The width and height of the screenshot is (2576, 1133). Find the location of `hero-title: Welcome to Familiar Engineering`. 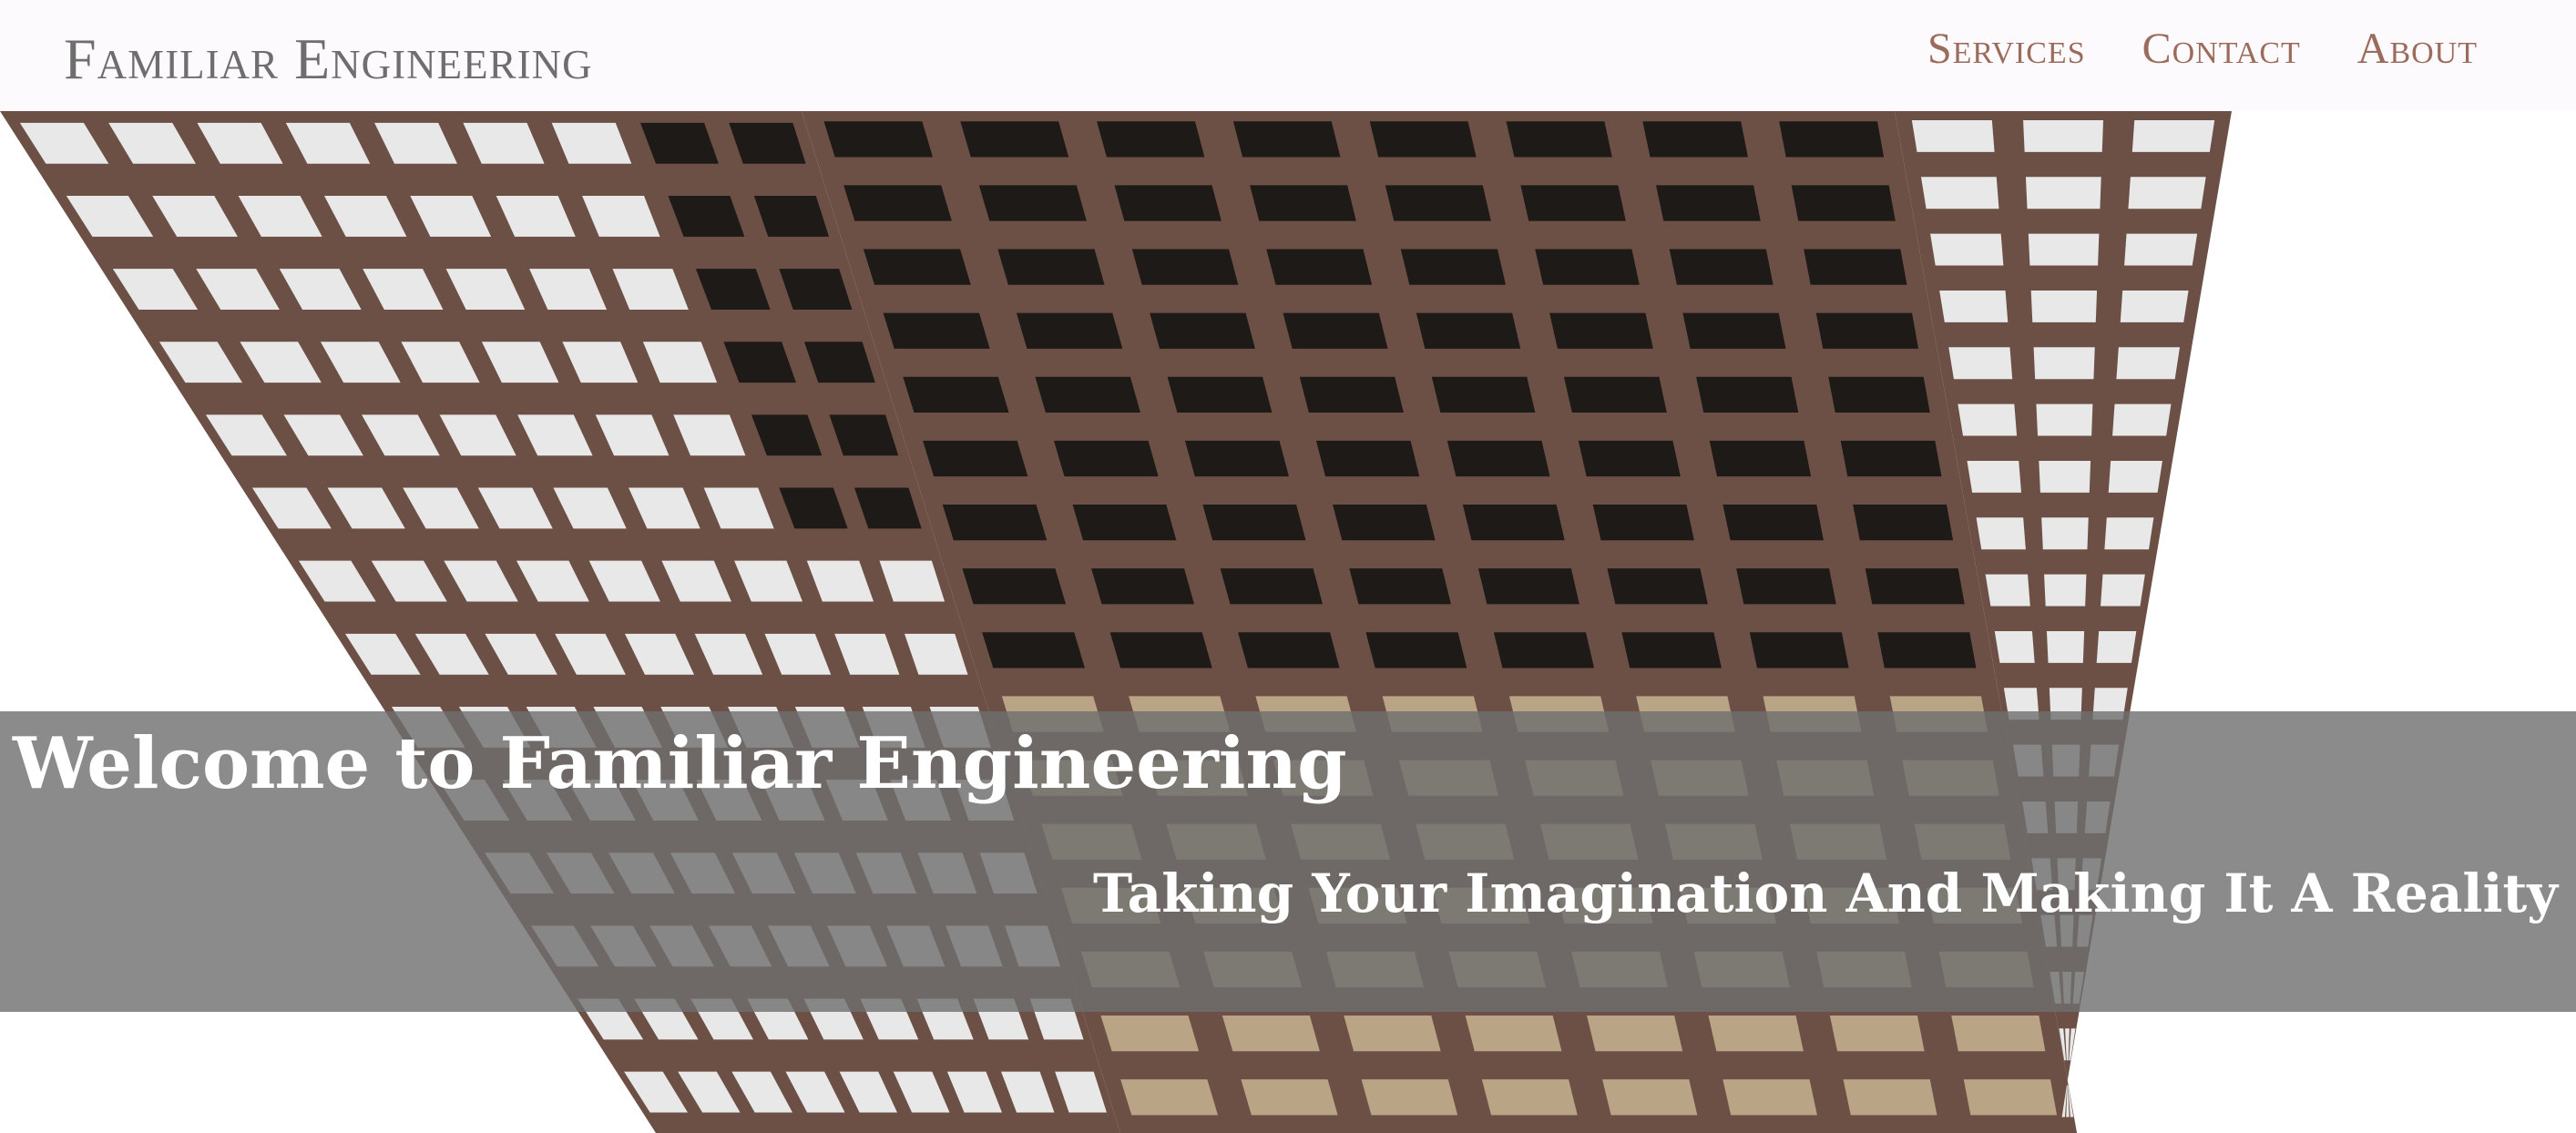

hero-title: Welcome to Familiar Engineering is located at coordinates (680, 763).